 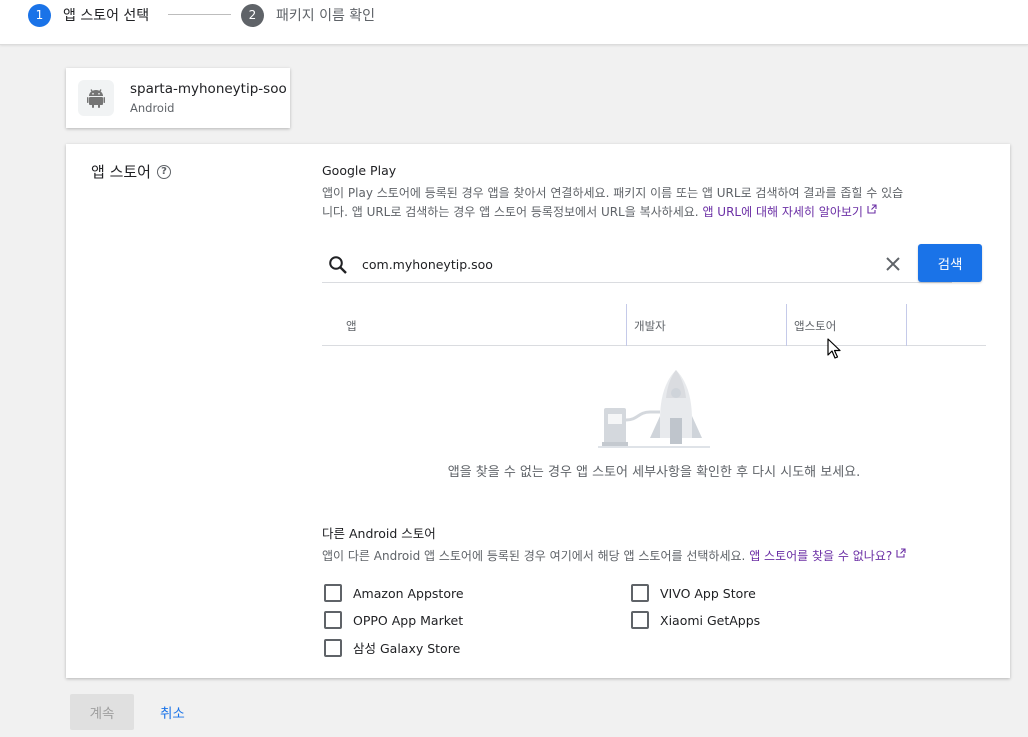 What do you see at coordinates (338, 265) in the screenshot?
I see `search-icon` at bounding box center [338, 265].